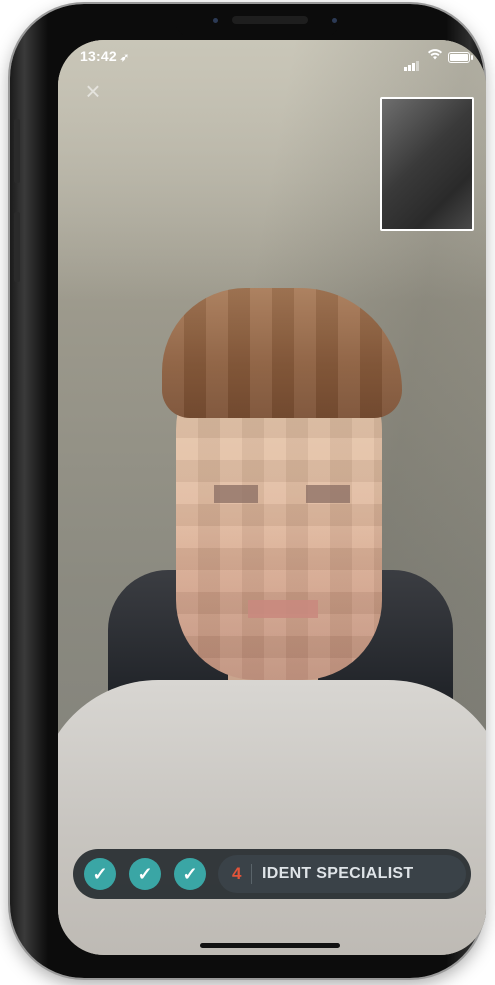 This screenshot has width=495, height=985. Describe the element at coordinates (270, 20) in the screenshot. I see `earpiece-speaker` at that location.